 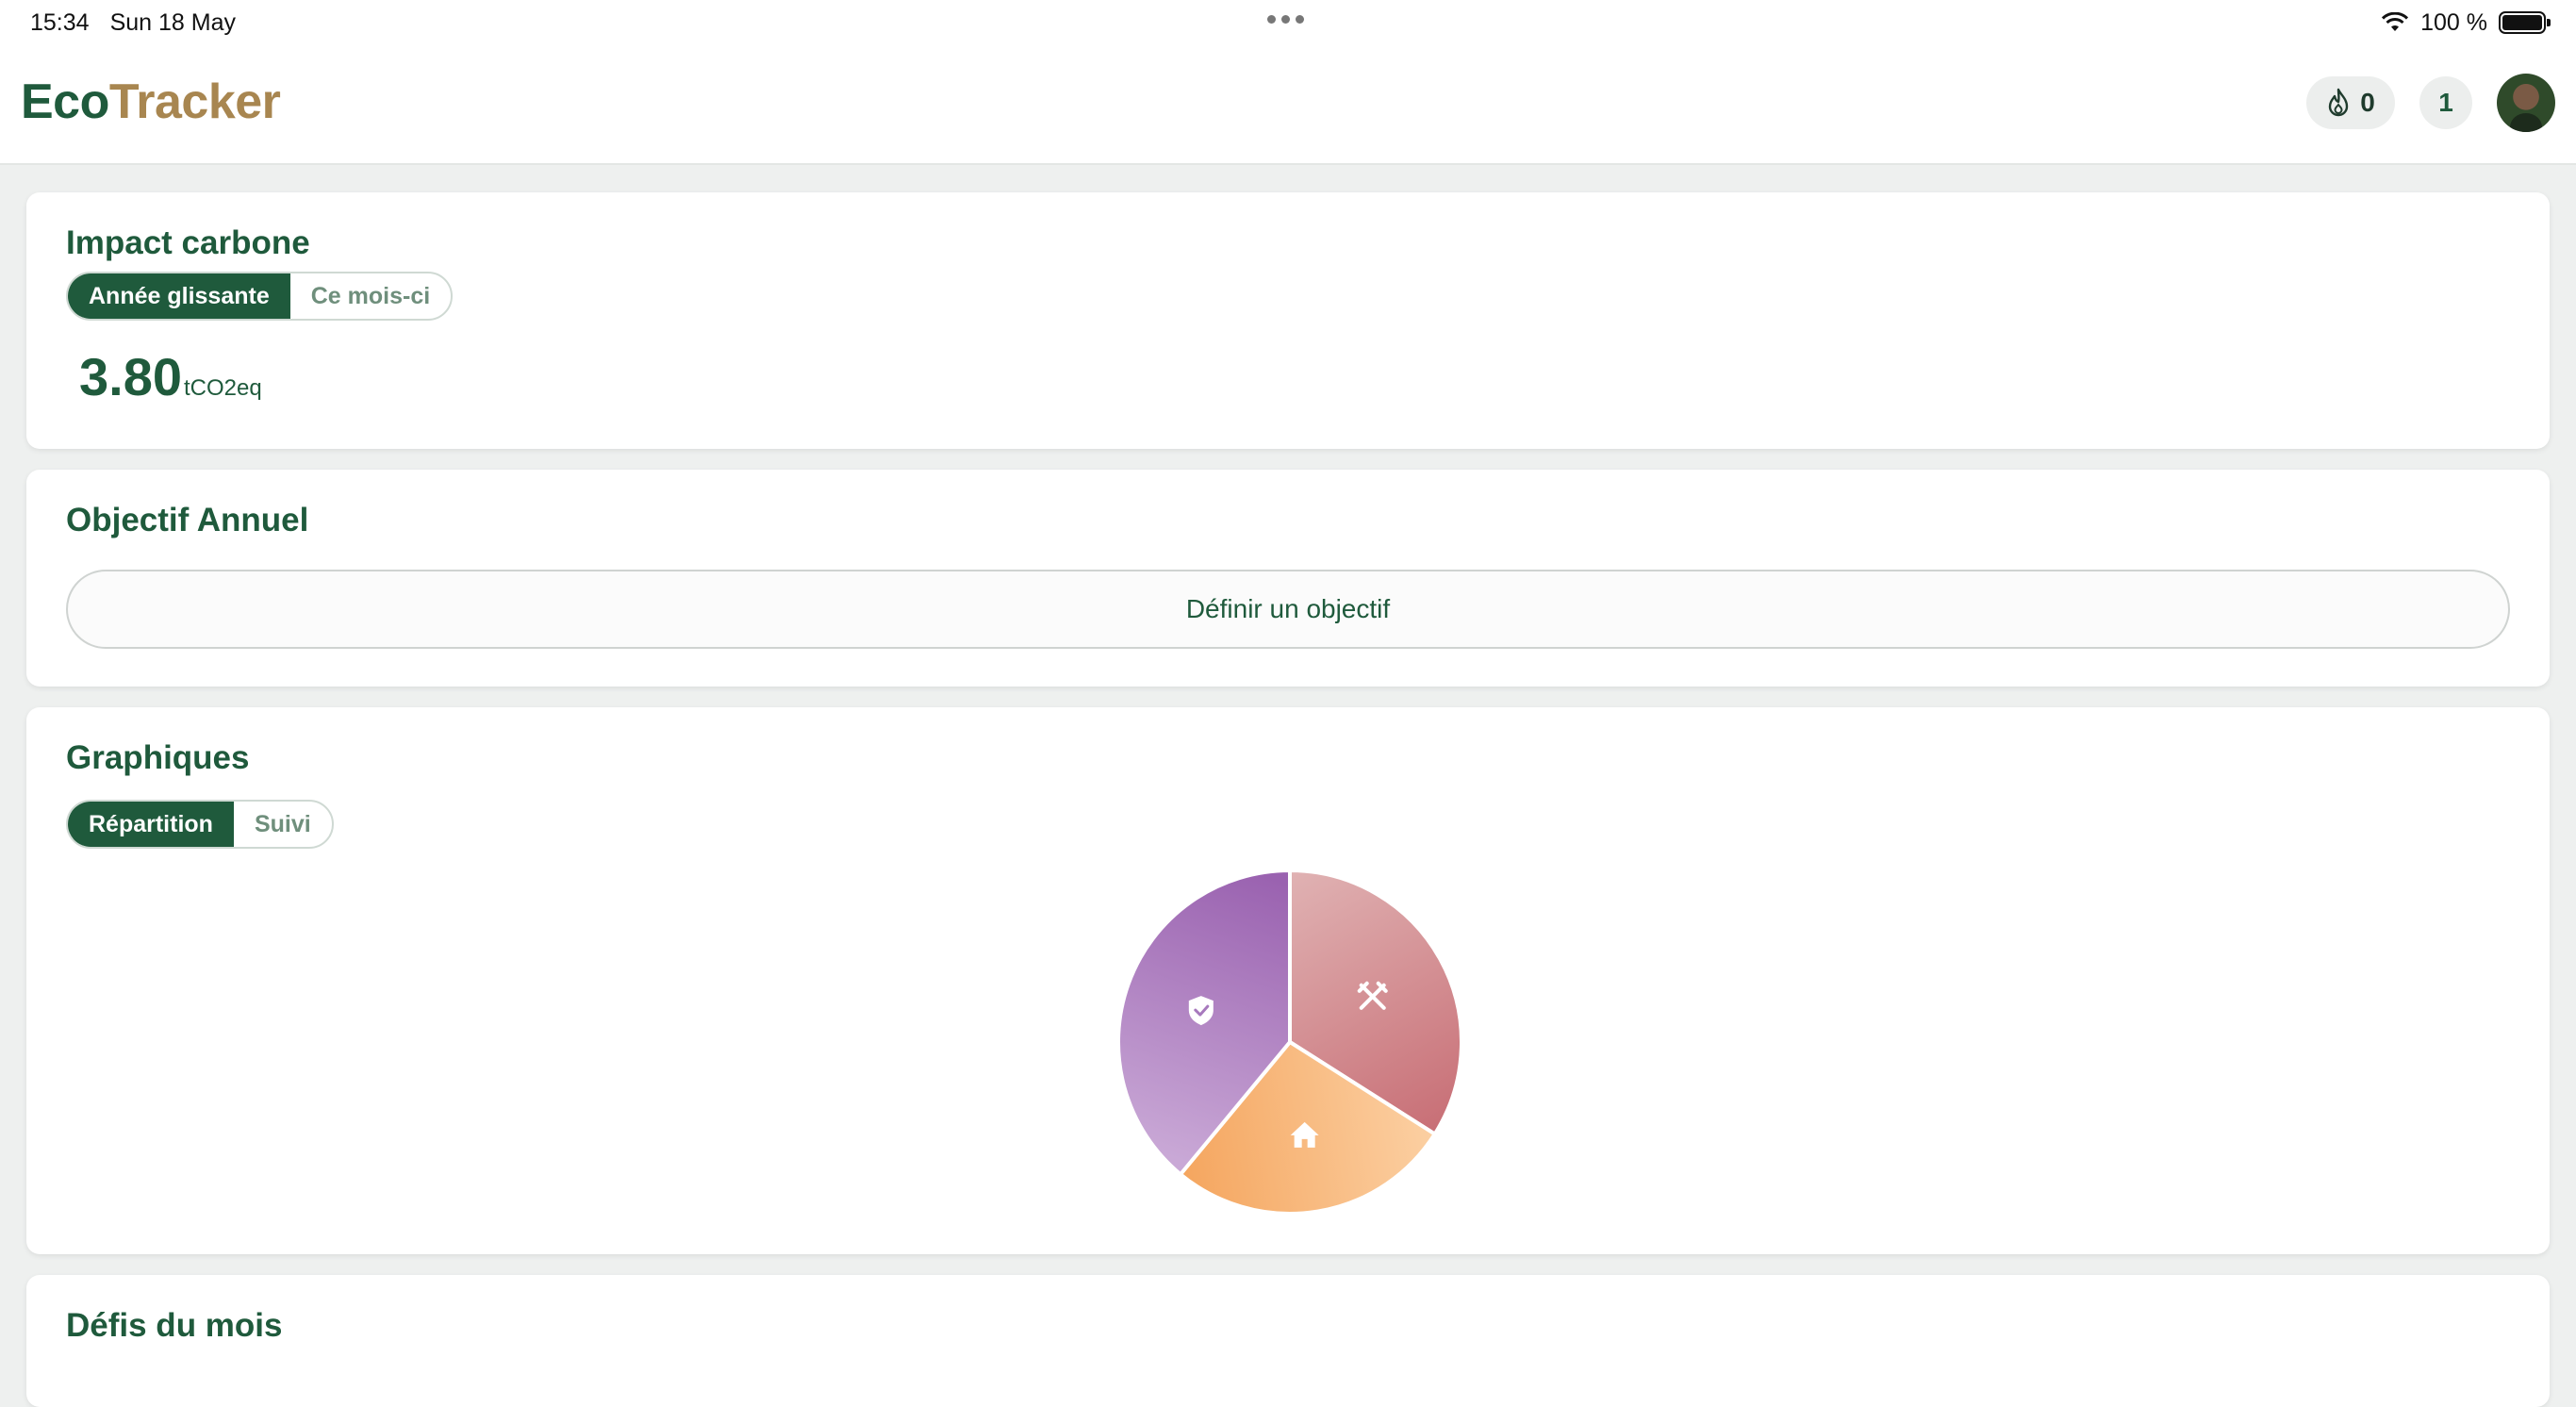 I want to click on multitasking-dots-icon, so click(x=1285, y=19).